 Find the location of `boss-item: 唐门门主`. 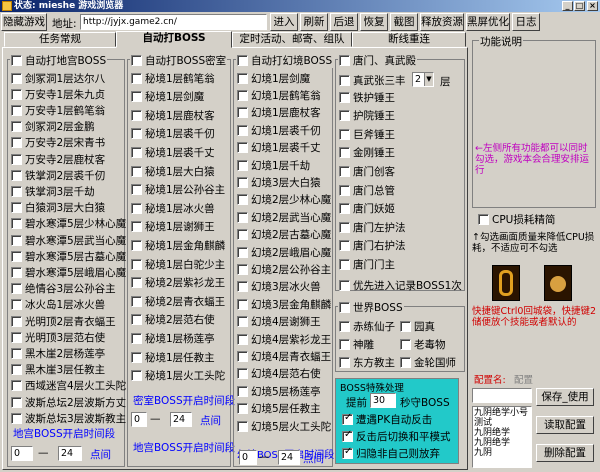

boss-item: 唐门门主 is located at coordinates (367, 264).